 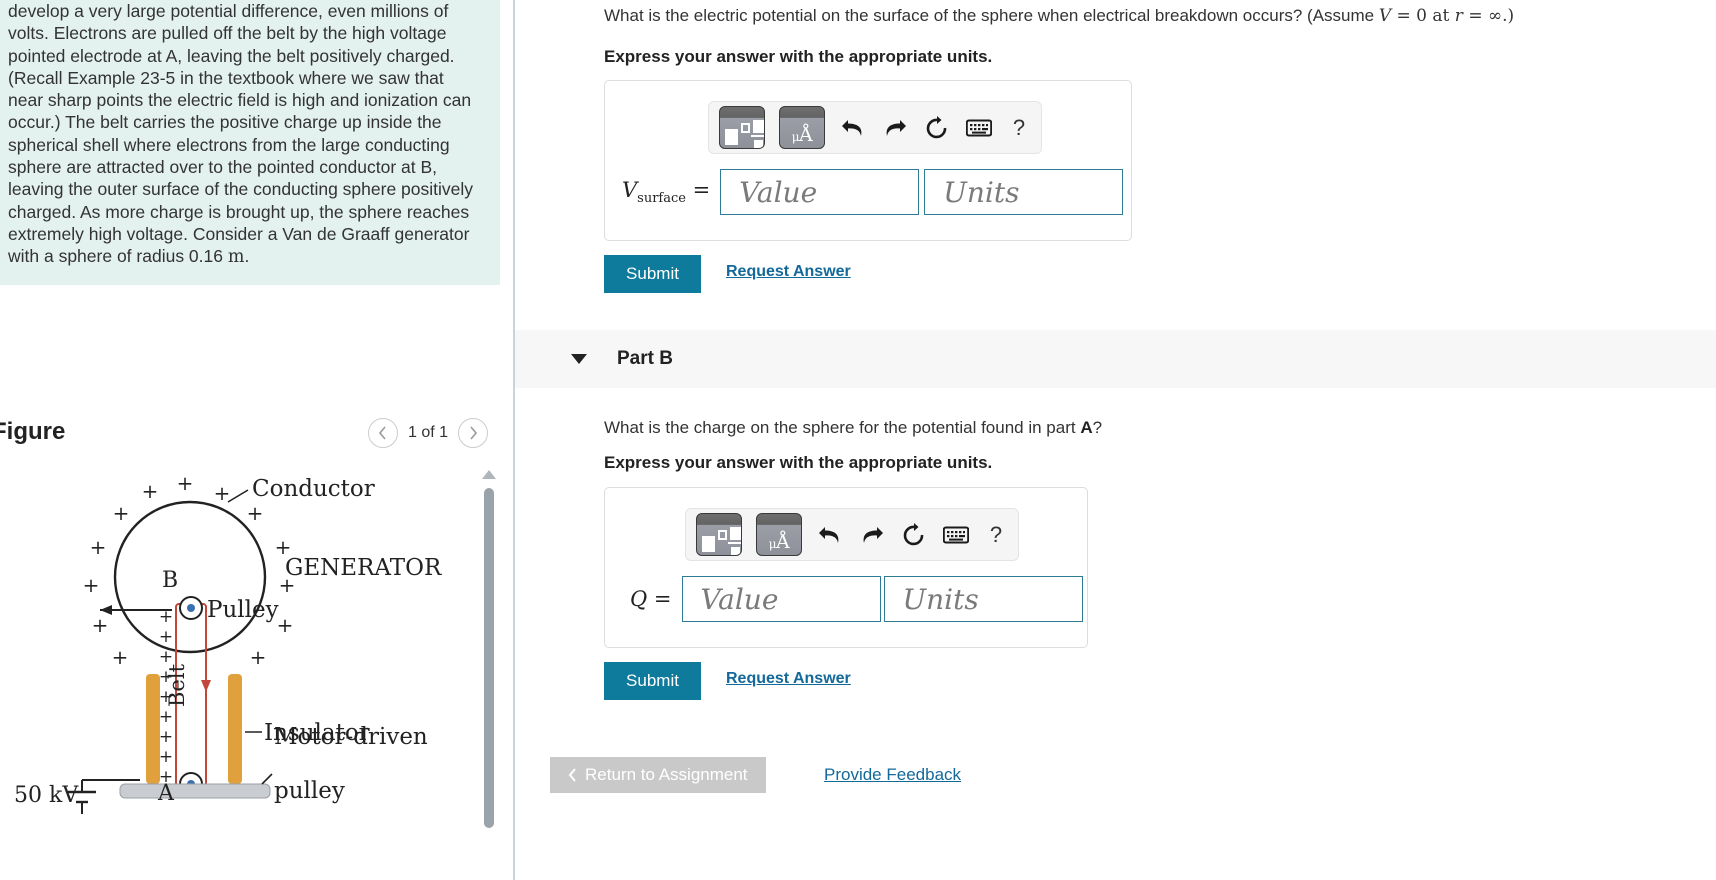 I want to click on part-b-equals: =, so click(x=659, y=599).